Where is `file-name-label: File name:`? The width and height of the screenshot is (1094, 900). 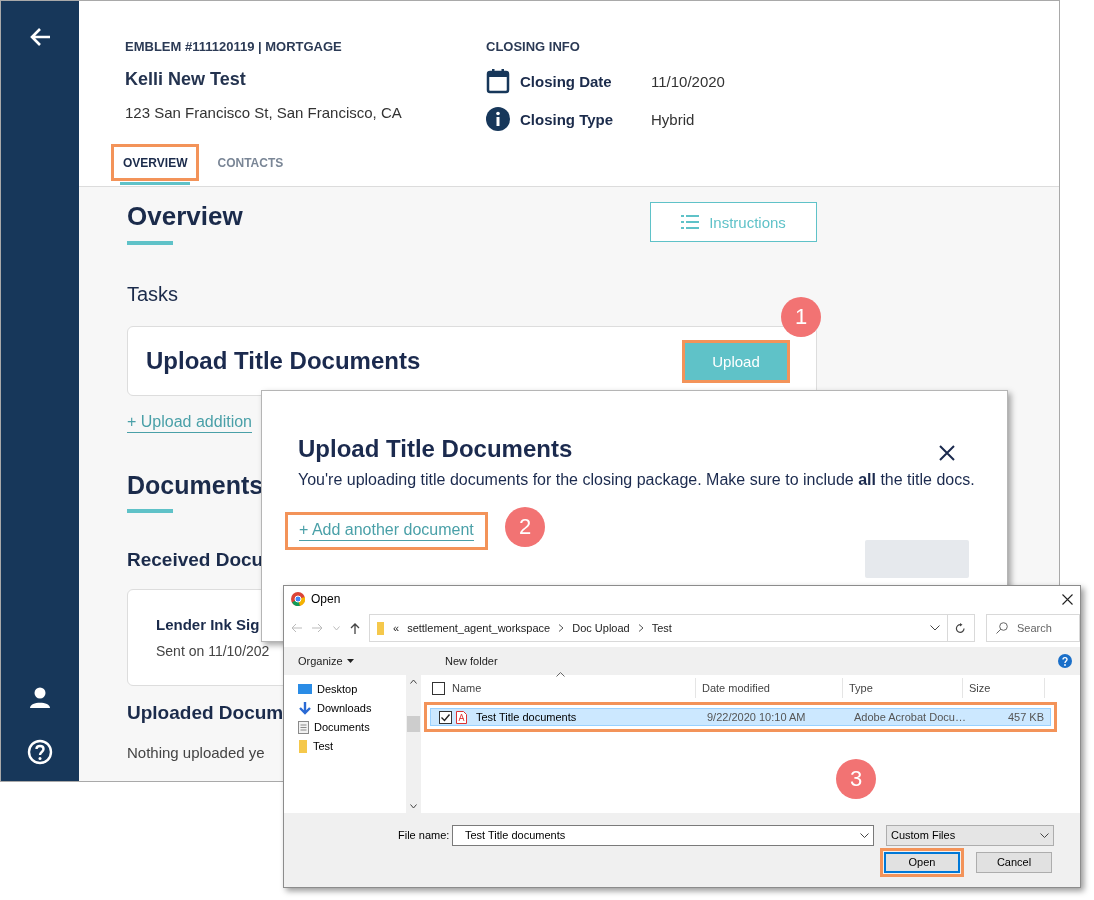
file-name-label: File name: is located at coordinates (424, 835).